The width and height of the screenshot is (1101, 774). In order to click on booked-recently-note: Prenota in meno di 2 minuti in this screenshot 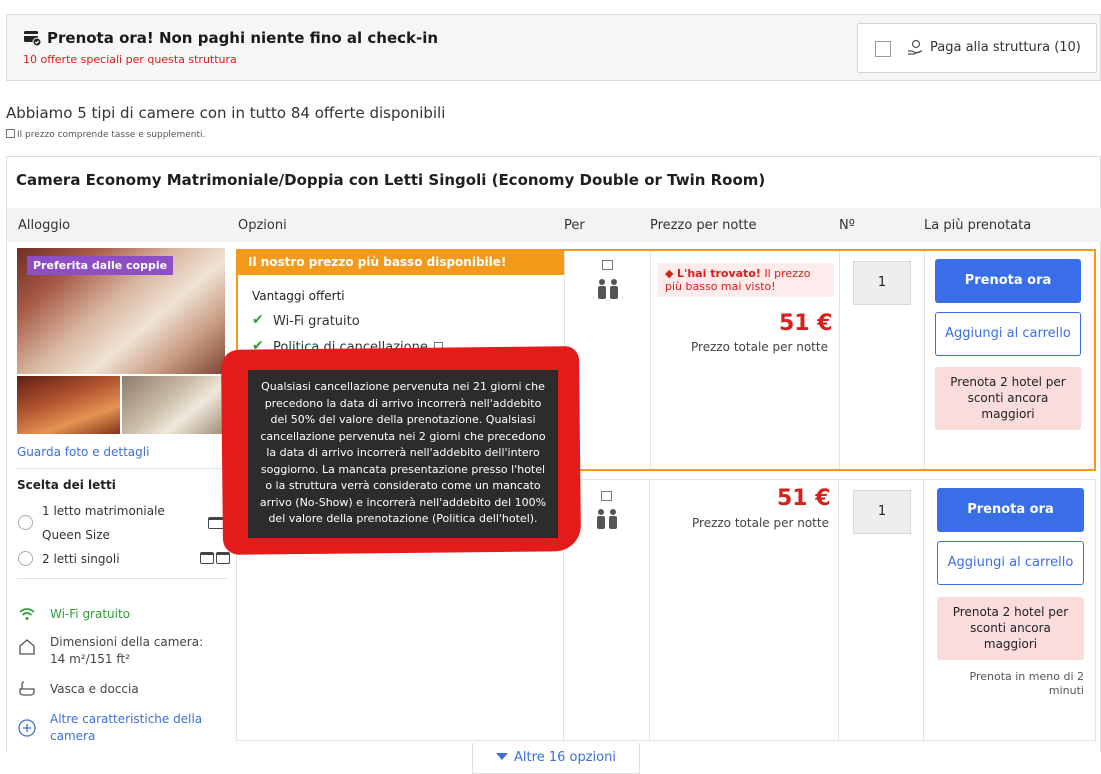, I will do `click(999, 684)`.